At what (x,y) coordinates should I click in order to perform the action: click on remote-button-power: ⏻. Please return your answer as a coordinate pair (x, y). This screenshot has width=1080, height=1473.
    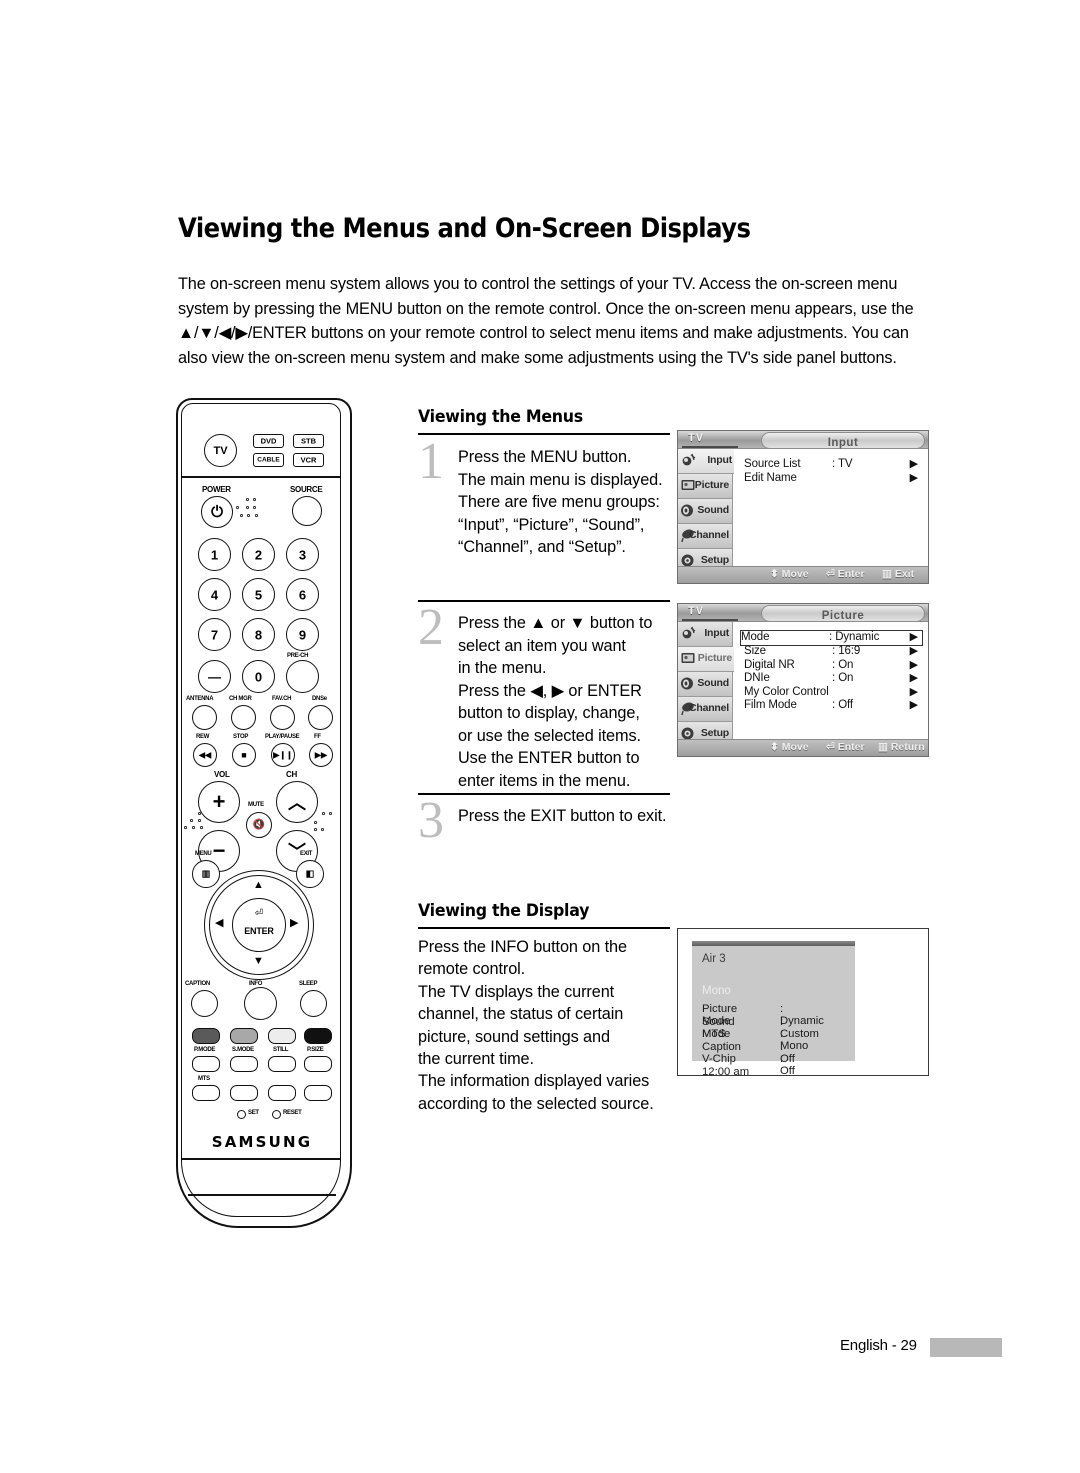
    Looking at the image, I should click on (217, 512).